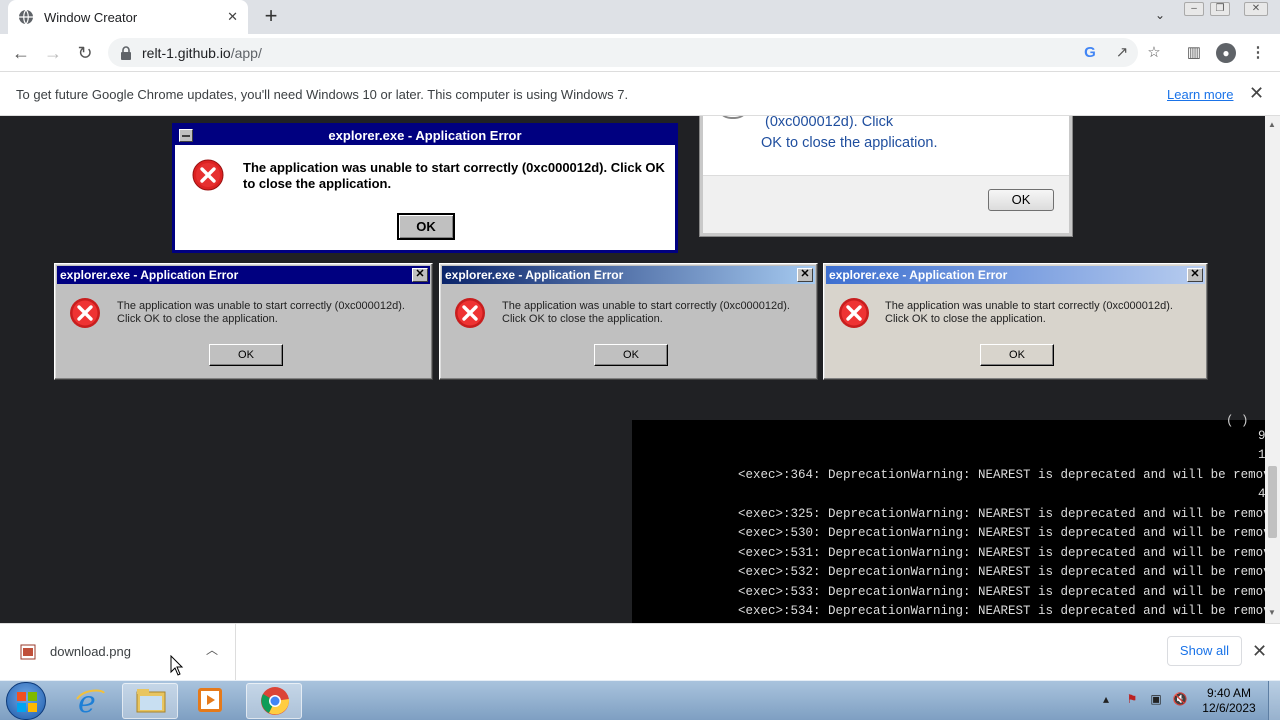 The height and width of the screenshot is (720, 1280). I want to click on start-button, so click(26, 701).